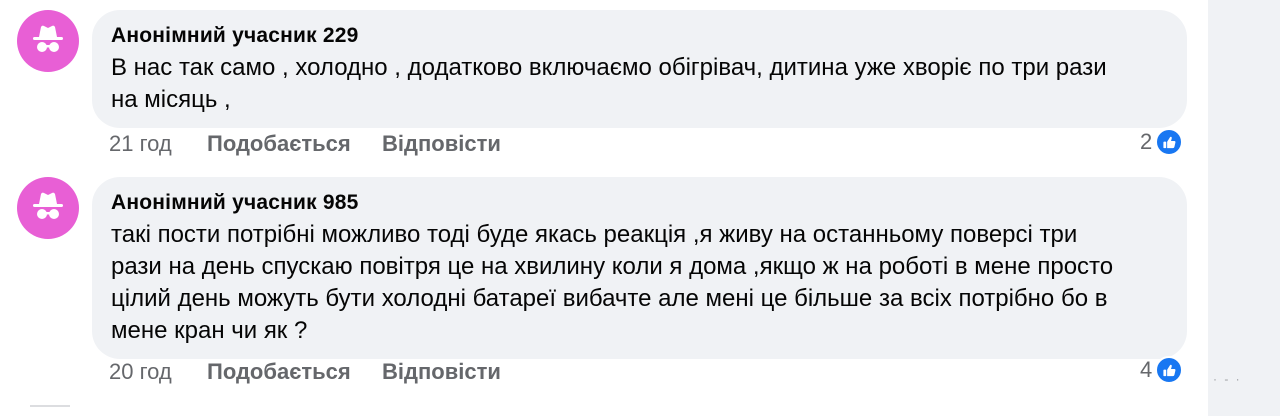 The image size is (1280, 416). I want to click on reaction-summary: 2, so click(1162, 142).